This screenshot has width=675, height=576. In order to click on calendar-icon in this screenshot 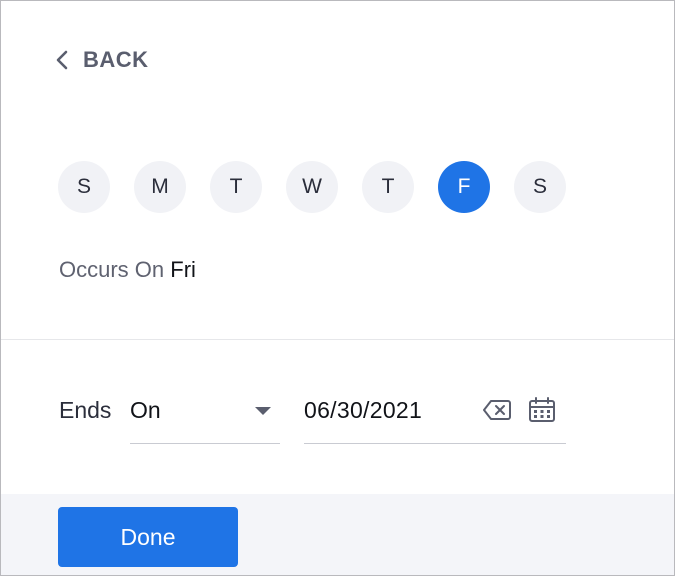, I will do `click(542, 410)`.